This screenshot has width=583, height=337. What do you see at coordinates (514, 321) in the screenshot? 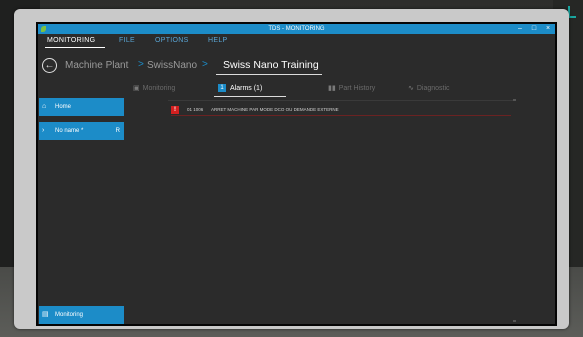
I see `scroll-indicator-bottom` at bounding box center [514, 321].